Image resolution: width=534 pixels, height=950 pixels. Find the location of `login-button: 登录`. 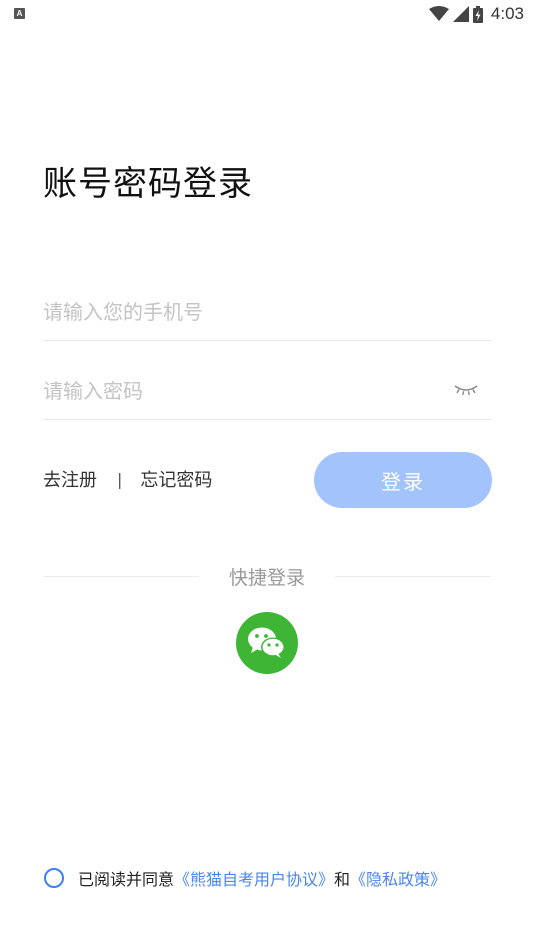

login-button: 登录 is located at coordinates (403, 480).